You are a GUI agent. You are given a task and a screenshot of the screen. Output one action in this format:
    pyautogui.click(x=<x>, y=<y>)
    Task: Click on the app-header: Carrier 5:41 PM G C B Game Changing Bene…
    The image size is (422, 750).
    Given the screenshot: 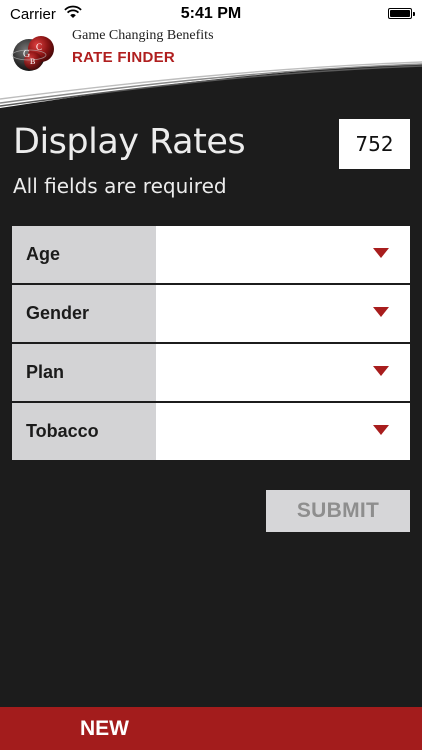 What is the action you would take?
    pyautogui.click(x=211, y=56)
    